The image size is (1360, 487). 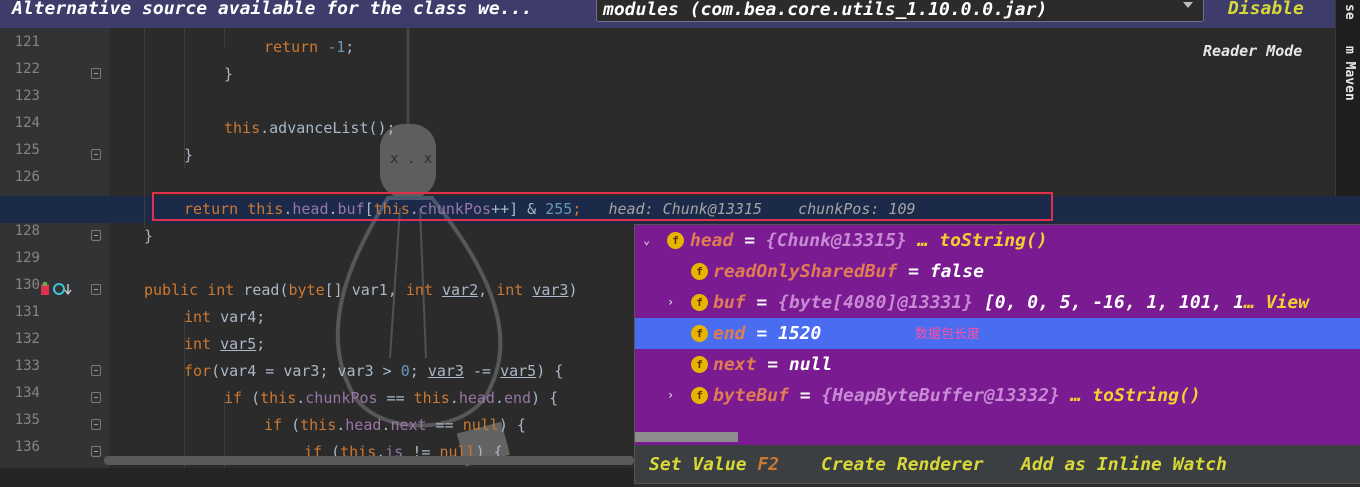 I want to click on var-value: false, so click(x=956, y=271).